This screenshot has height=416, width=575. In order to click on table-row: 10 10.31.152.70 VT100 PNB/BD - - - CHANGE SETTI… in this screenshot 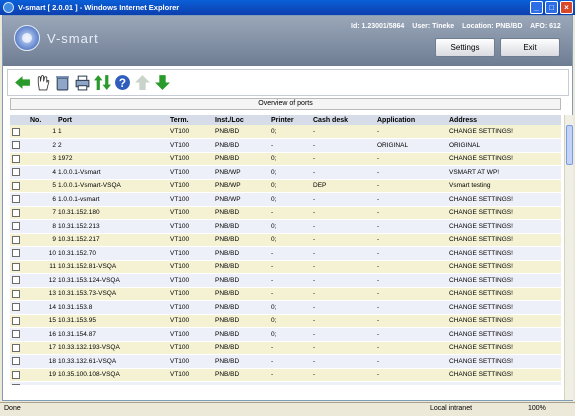, I will do `click(285, 253)`.